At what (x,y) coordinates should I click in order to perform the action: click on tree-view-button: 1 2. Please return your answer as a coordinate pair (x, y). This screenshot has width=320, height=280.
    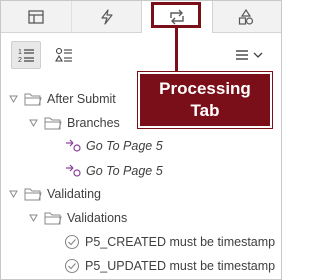
    Looking at the image, I should click on (26, 55).